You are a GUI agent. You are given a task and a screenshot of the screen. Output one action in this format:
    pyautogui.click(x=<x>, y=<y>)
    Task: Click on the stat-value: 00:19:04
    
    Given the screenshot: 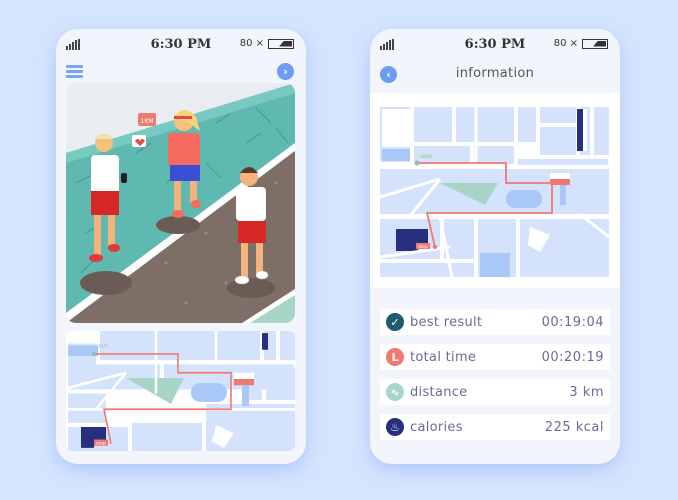 What is the action you would take?
    pyautogui.click(x=572, y=322)
    